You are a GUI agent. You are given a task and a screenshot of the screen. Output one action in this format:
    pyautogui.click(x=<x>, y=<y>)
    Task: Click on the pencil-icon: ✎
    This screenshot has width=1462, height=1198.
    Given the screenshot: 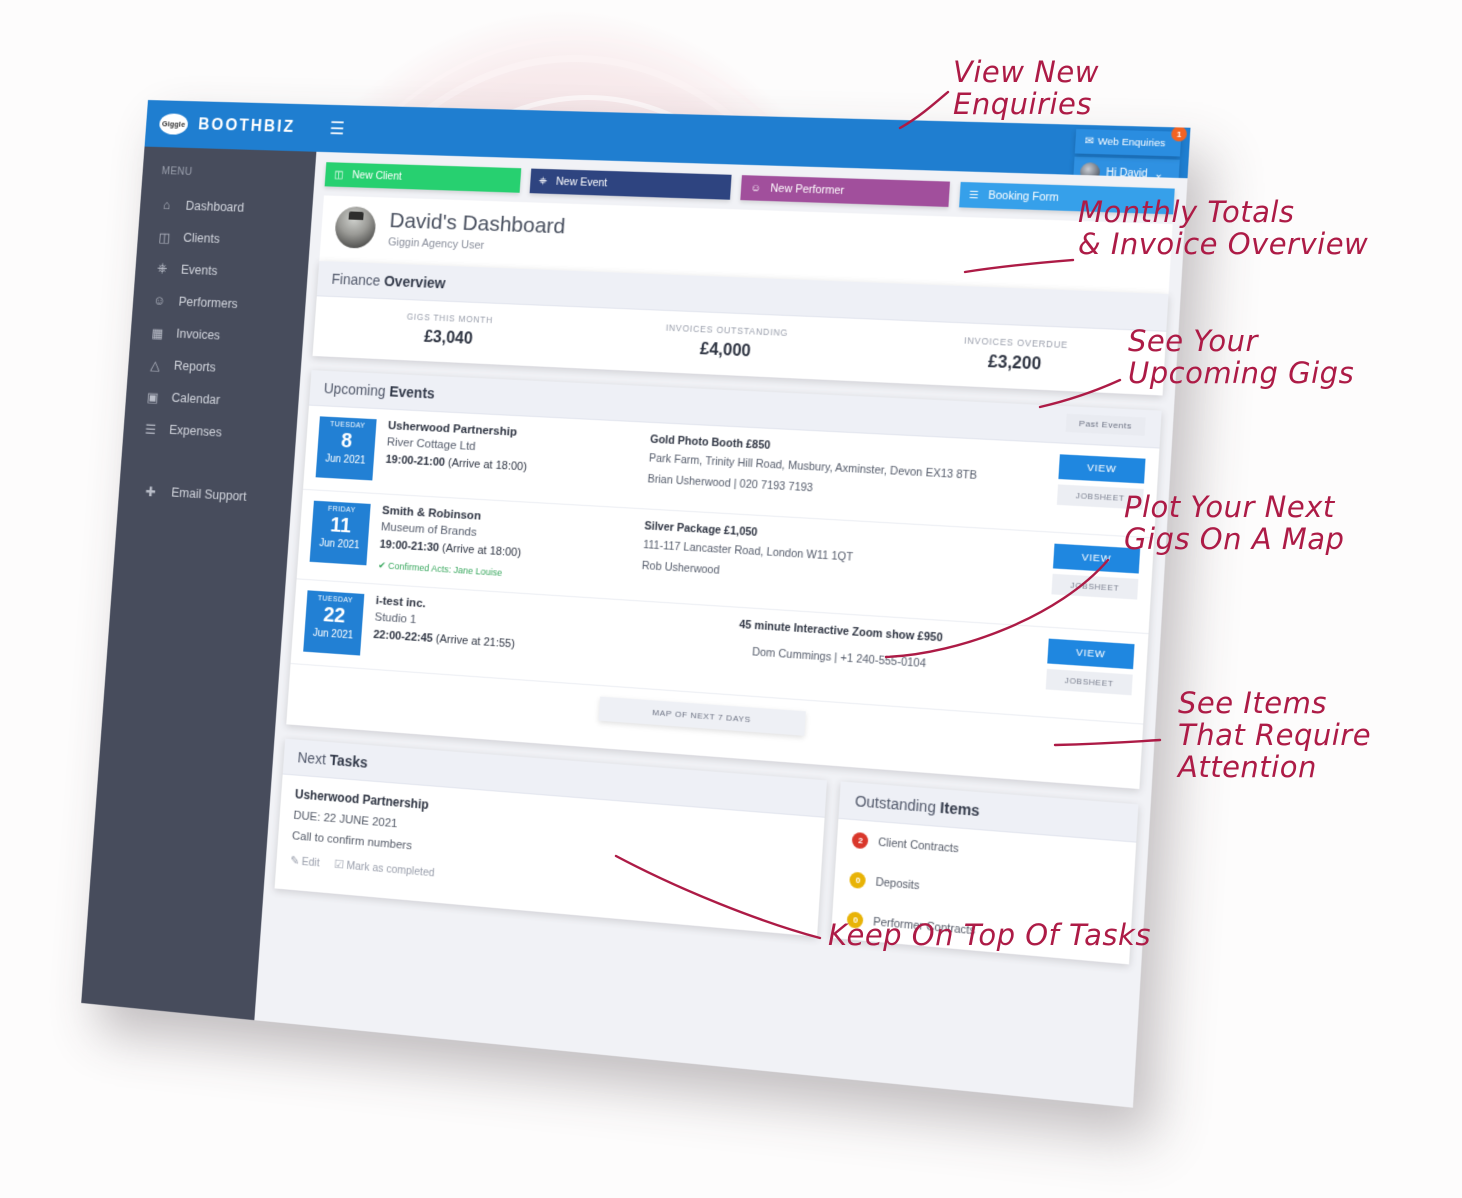 What is the action you would take?
    pyautogui.click(x=294, y=861)
    